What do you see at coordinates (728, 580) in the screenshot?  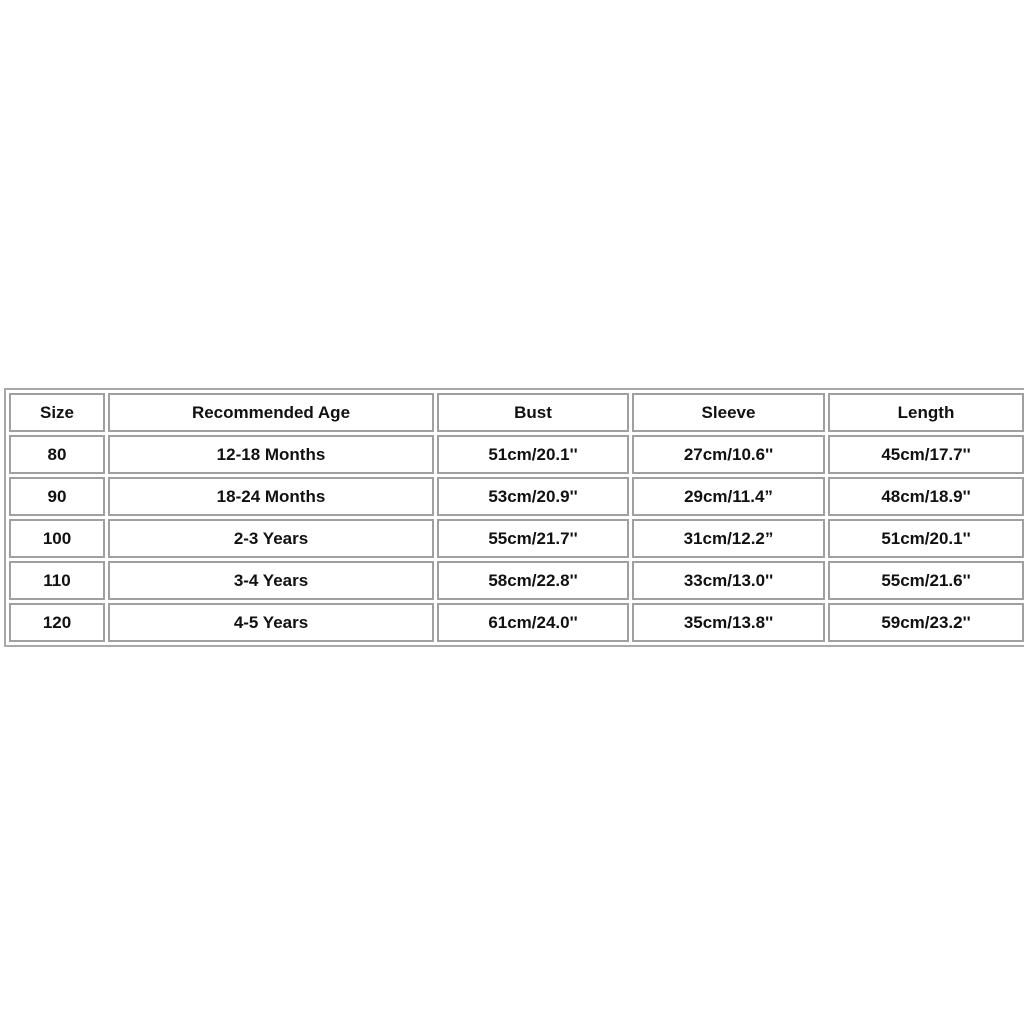 I see `cell-sleeve: 33cm/13.0''` at bounding box center [728, 580].